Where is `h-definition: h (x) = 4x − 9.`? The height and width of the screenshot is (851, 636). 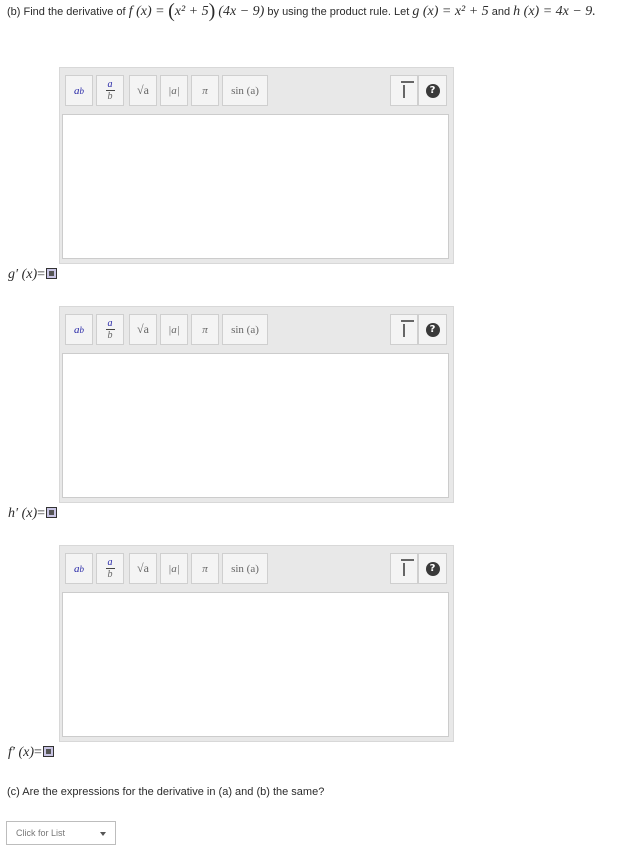
h-definition: h (x) = 4x − 9. is located at coordinates (554, 11).